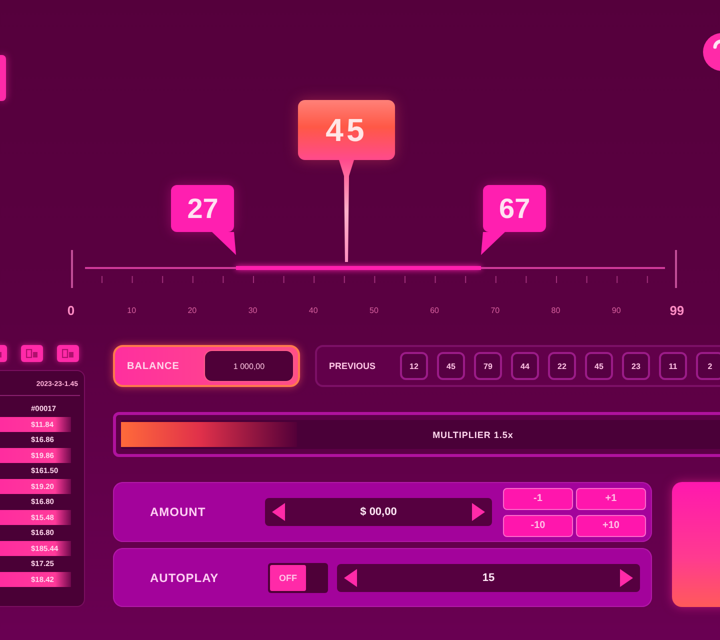 Image resolution: width=720 pixels, height=640 pixels. What do you see at coordinates (611, 525) in the screenshot?
I see `step-button: +10` at bounding box center [611, 525].